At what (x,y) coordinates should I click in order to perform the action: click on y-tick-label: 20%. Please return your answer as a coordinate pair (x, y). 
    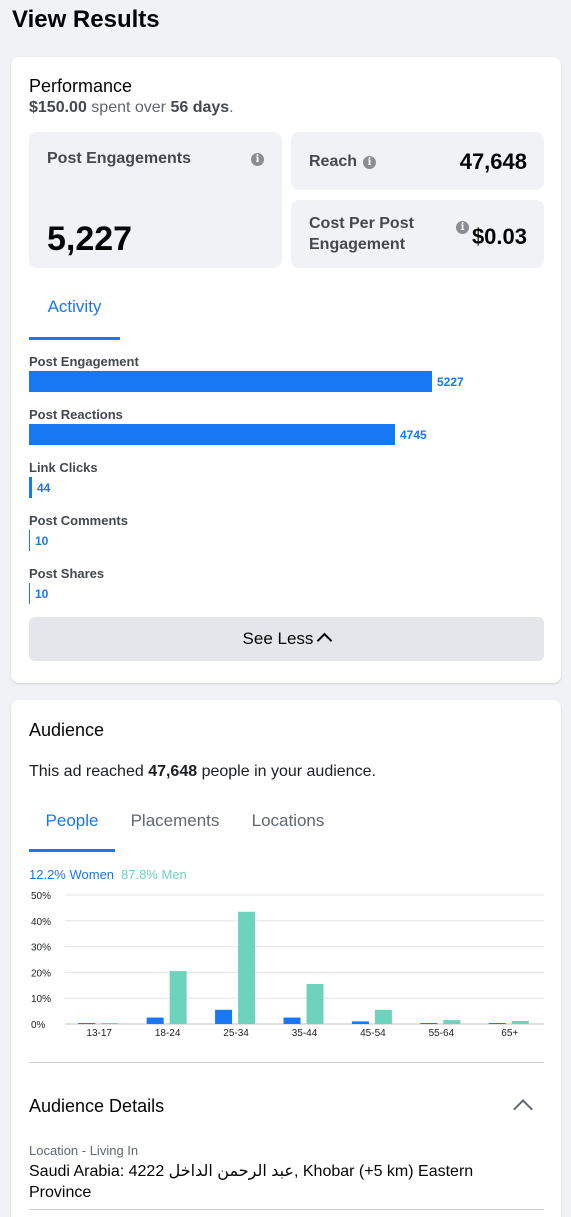
    Looking at the image, I should click on (41, 973).